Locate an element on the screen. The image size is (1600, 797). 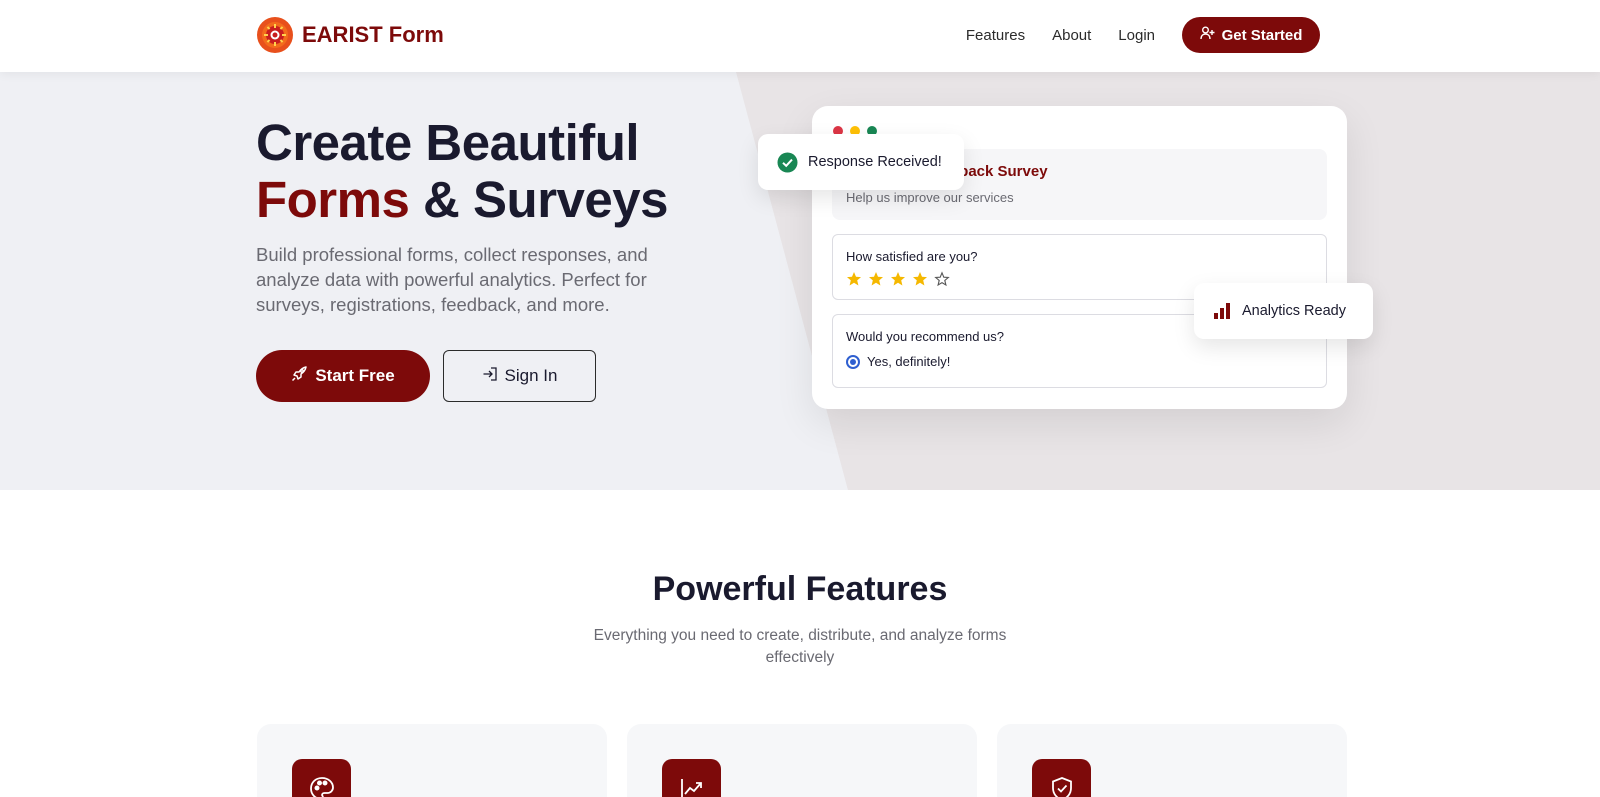
toast-text: Response Received! is located at coordinates (875, 162).